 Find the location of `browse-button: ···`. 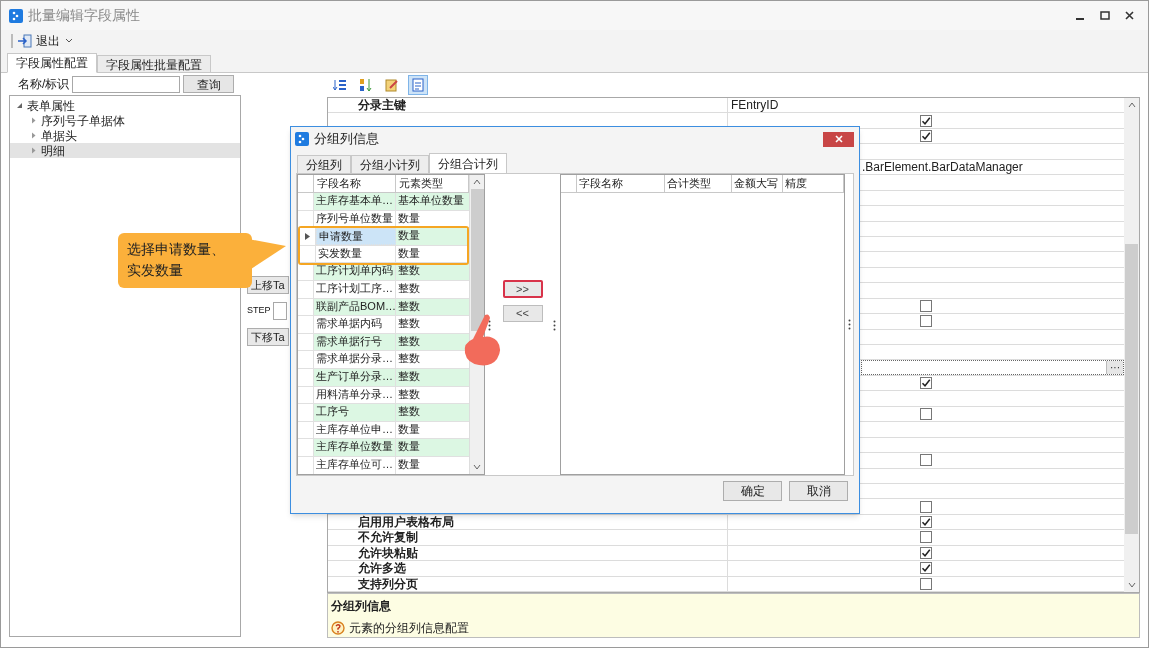

browse-button: ··· is located at coordinates (1114, 367).